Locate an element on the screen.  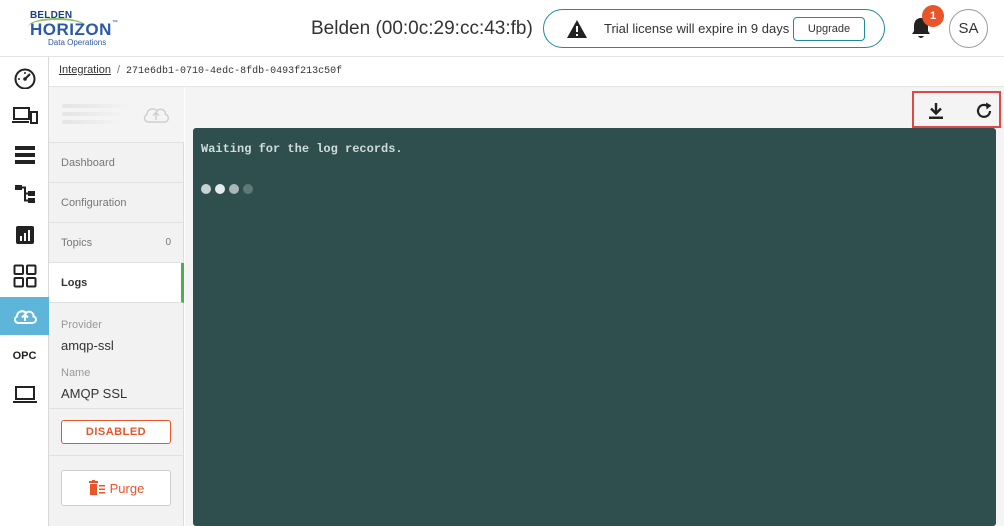
logo-line3: Data Operations is located at coordinates (77, 42).